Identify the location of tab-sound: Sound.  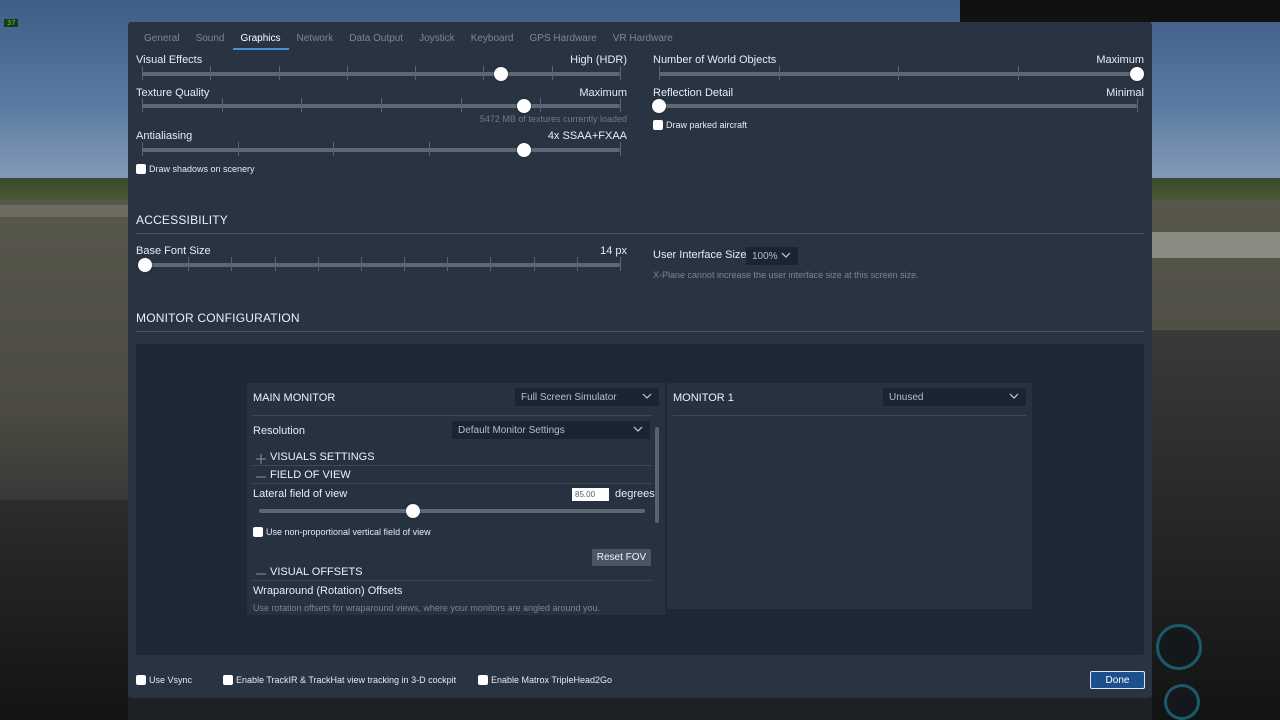
(210, 40).